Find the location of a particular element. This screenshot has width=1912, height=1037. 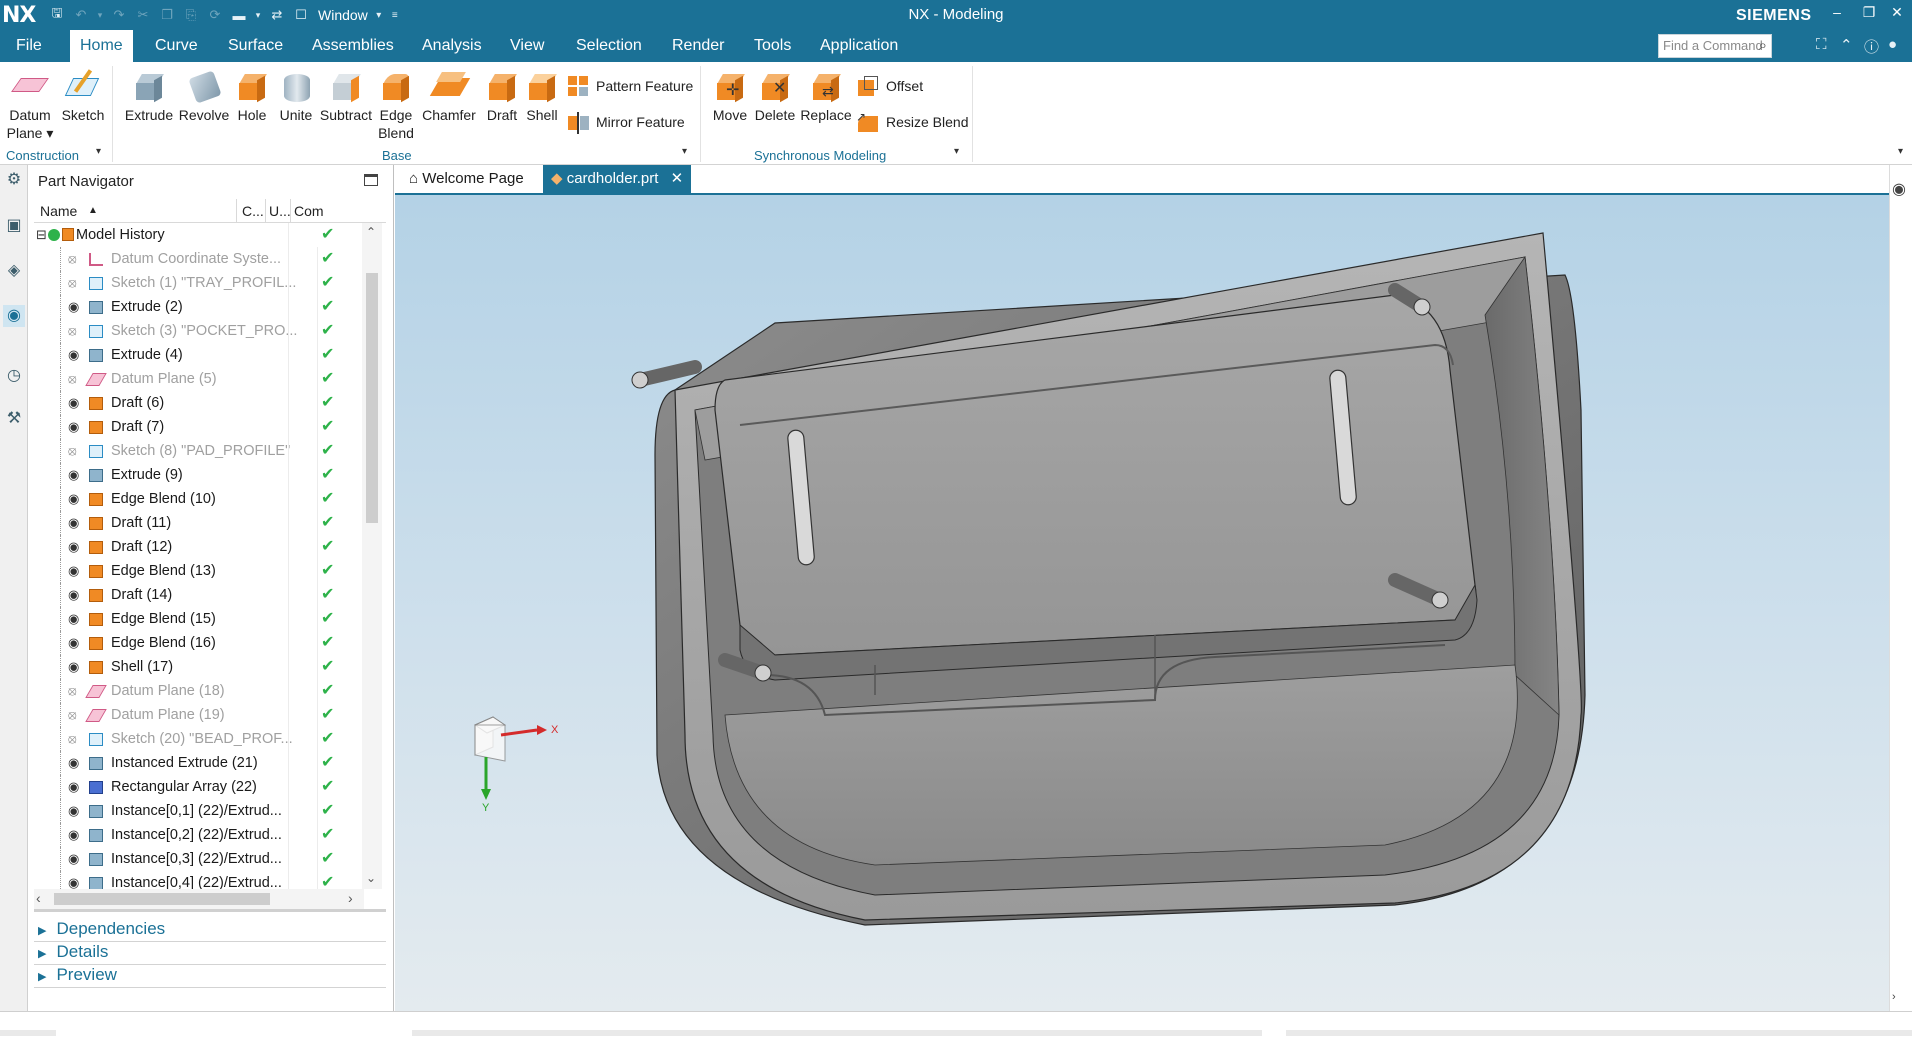

menu-analysis: Analysis is located at coordinates (452, 46).